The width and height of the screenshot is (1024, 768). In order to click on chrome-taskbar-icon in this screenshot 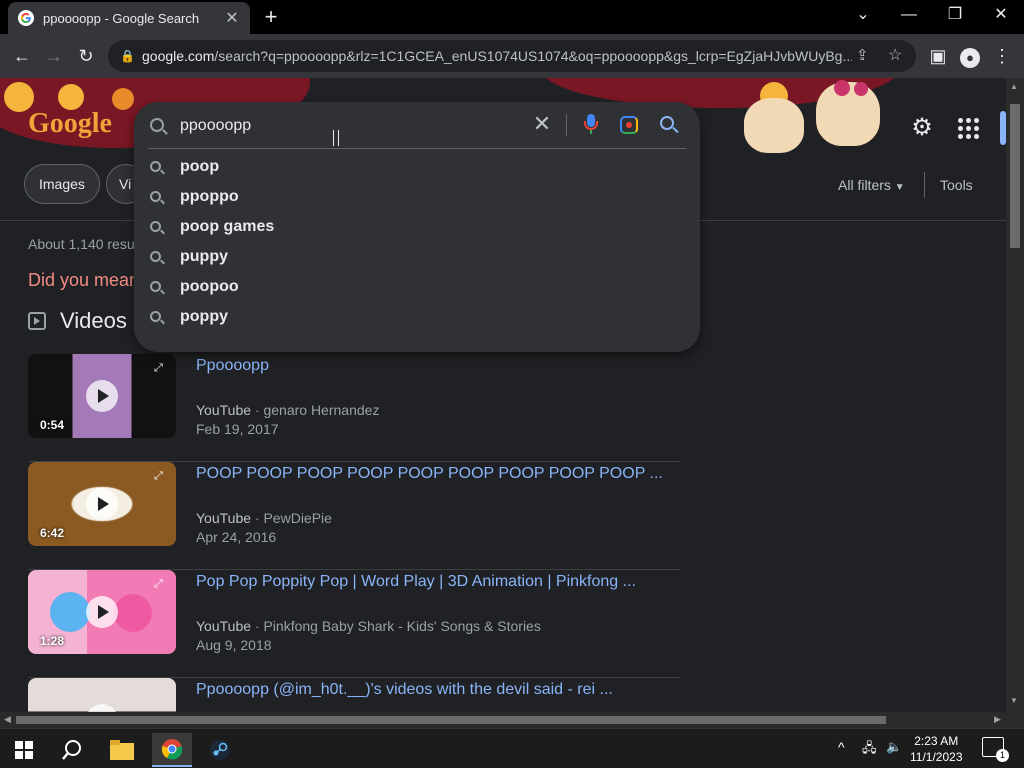, I will do `click(172, 750)`.